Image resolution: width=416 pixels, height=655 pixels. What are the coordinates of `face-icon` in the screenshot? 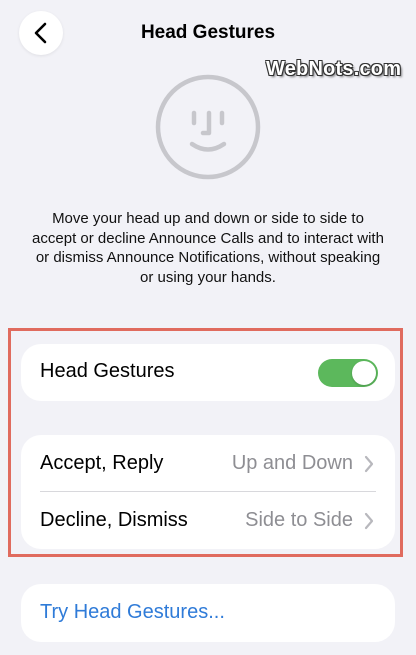 It's located at (208, 127).